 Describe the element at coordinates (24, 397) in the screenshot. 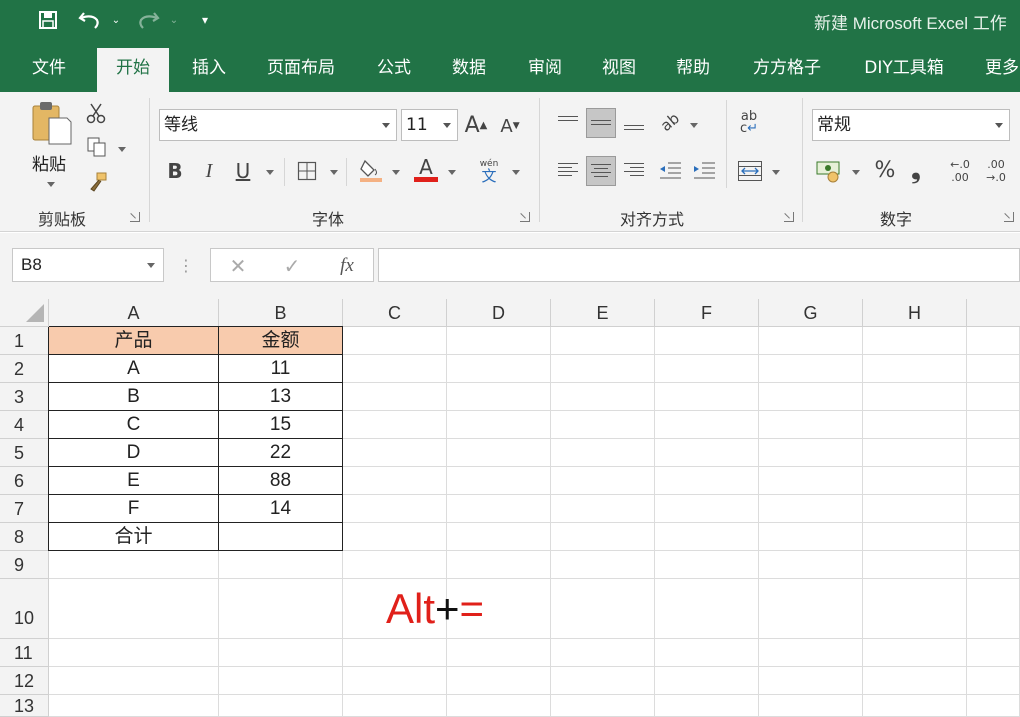

I see `row-header: 3` at that location.